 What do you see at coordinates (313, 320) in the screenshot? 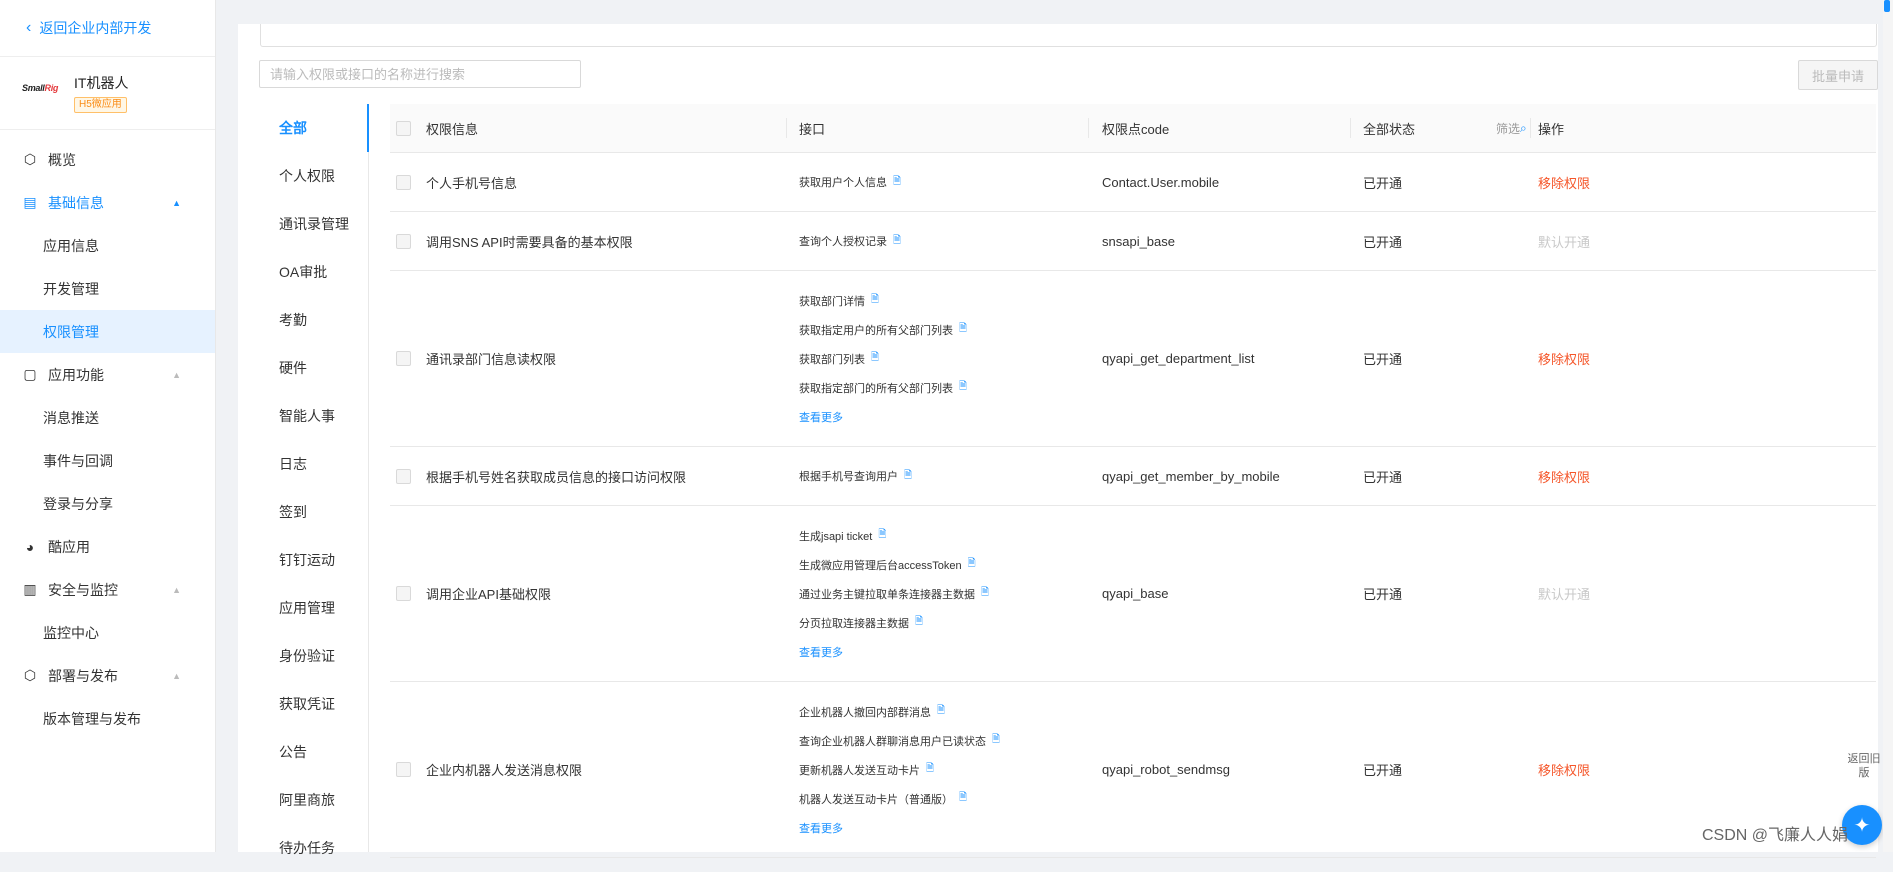
I see `category-tab: 考勤` at bounding box center [313, 320].